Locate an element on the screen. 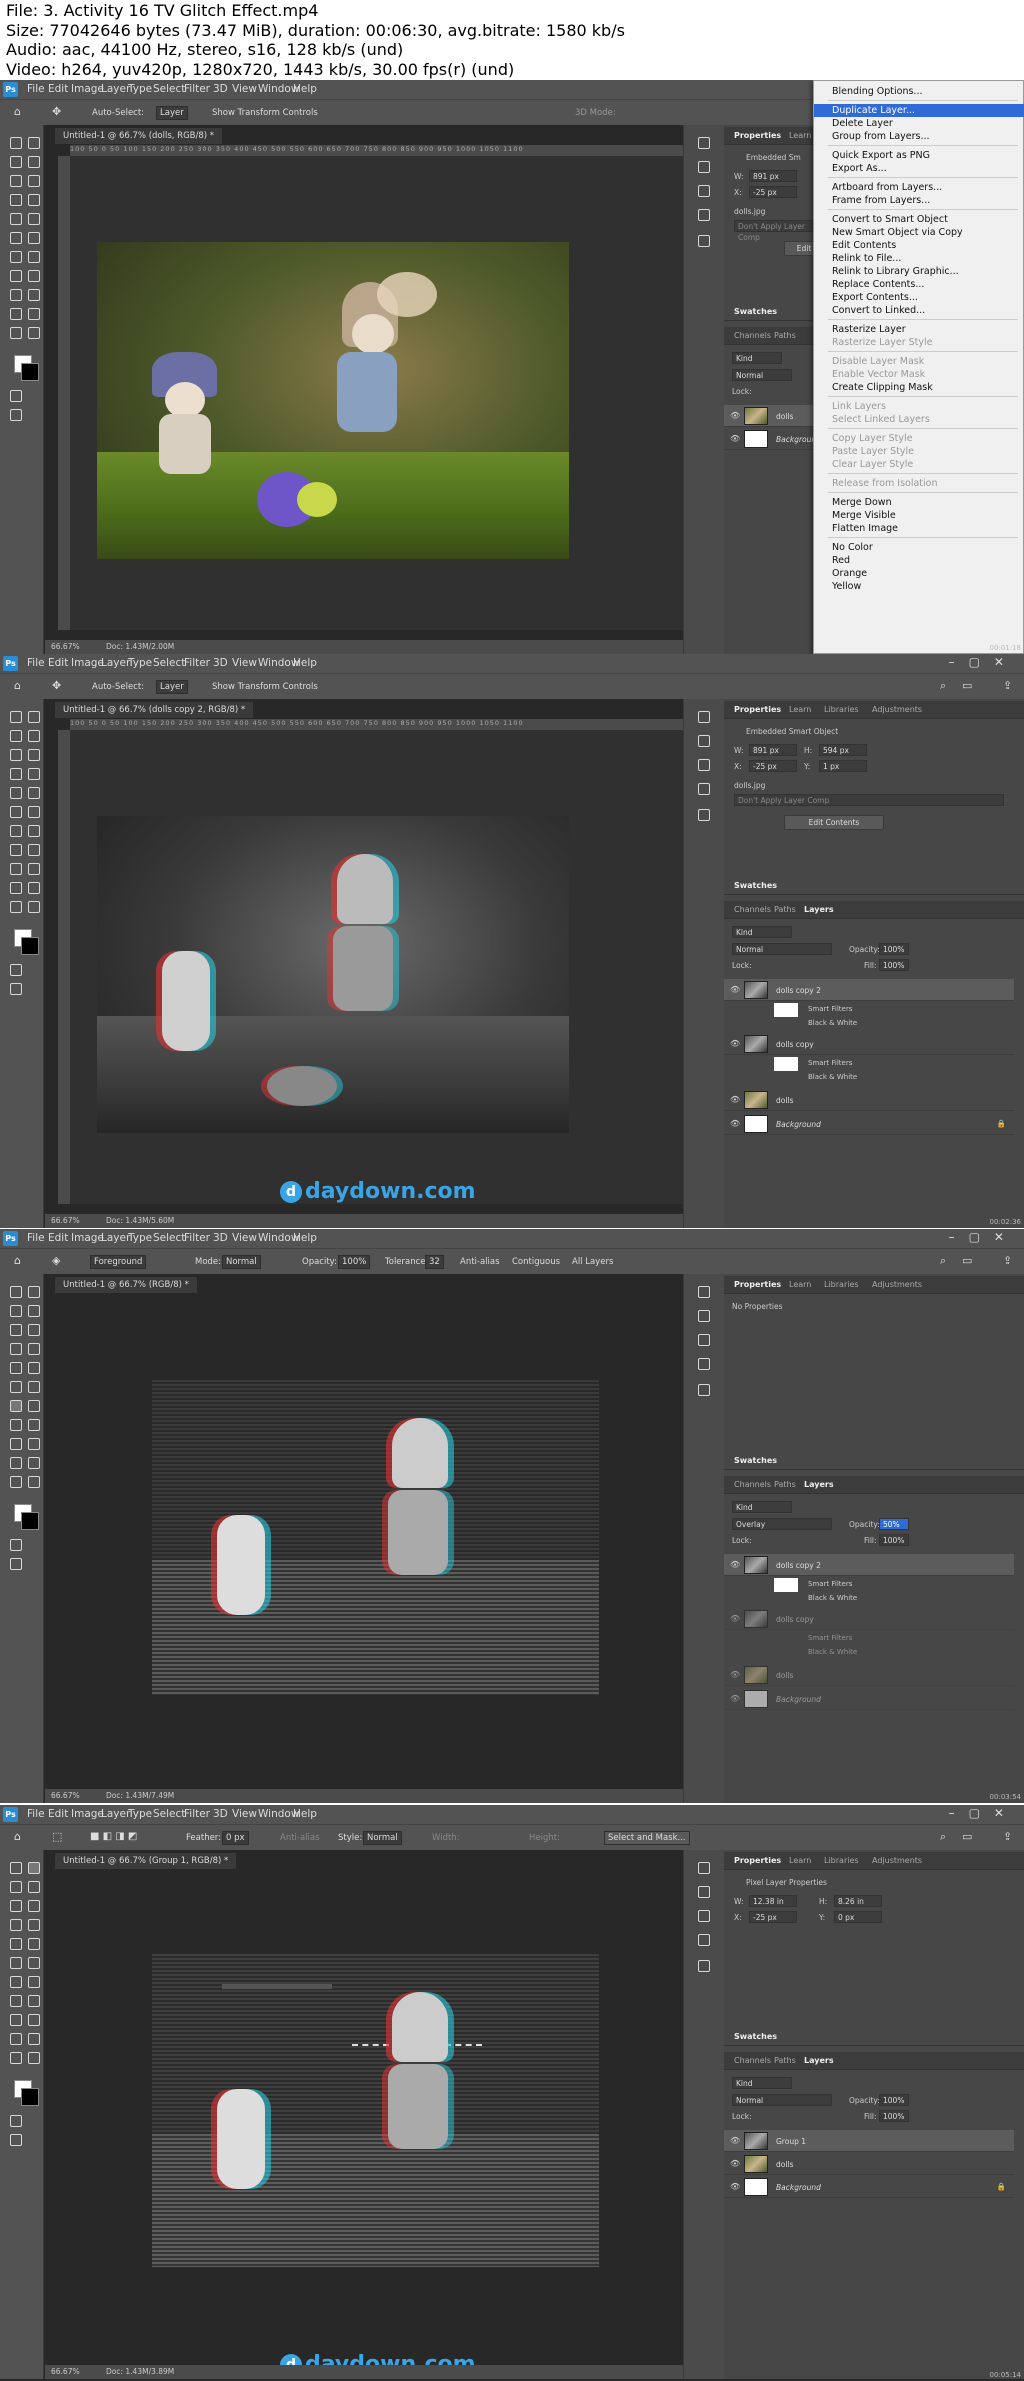 This screenshot has width=1024, height=2381. menu-select: Select is located at coordinates (169, 663).